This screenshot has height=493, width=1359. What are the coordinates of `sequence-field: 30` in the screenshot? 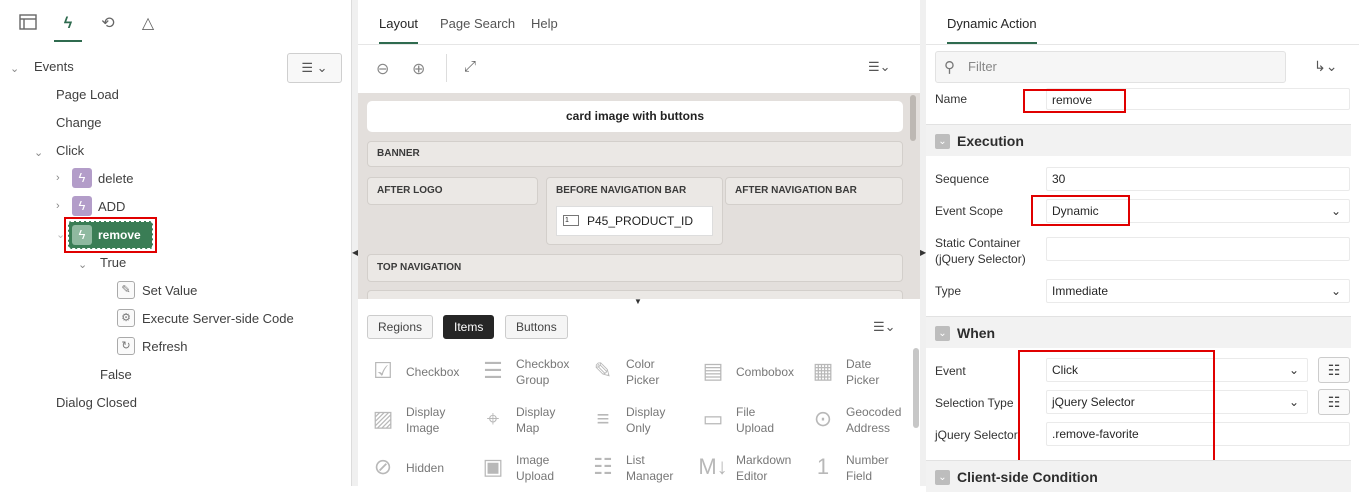 It's located at (1198, 179).